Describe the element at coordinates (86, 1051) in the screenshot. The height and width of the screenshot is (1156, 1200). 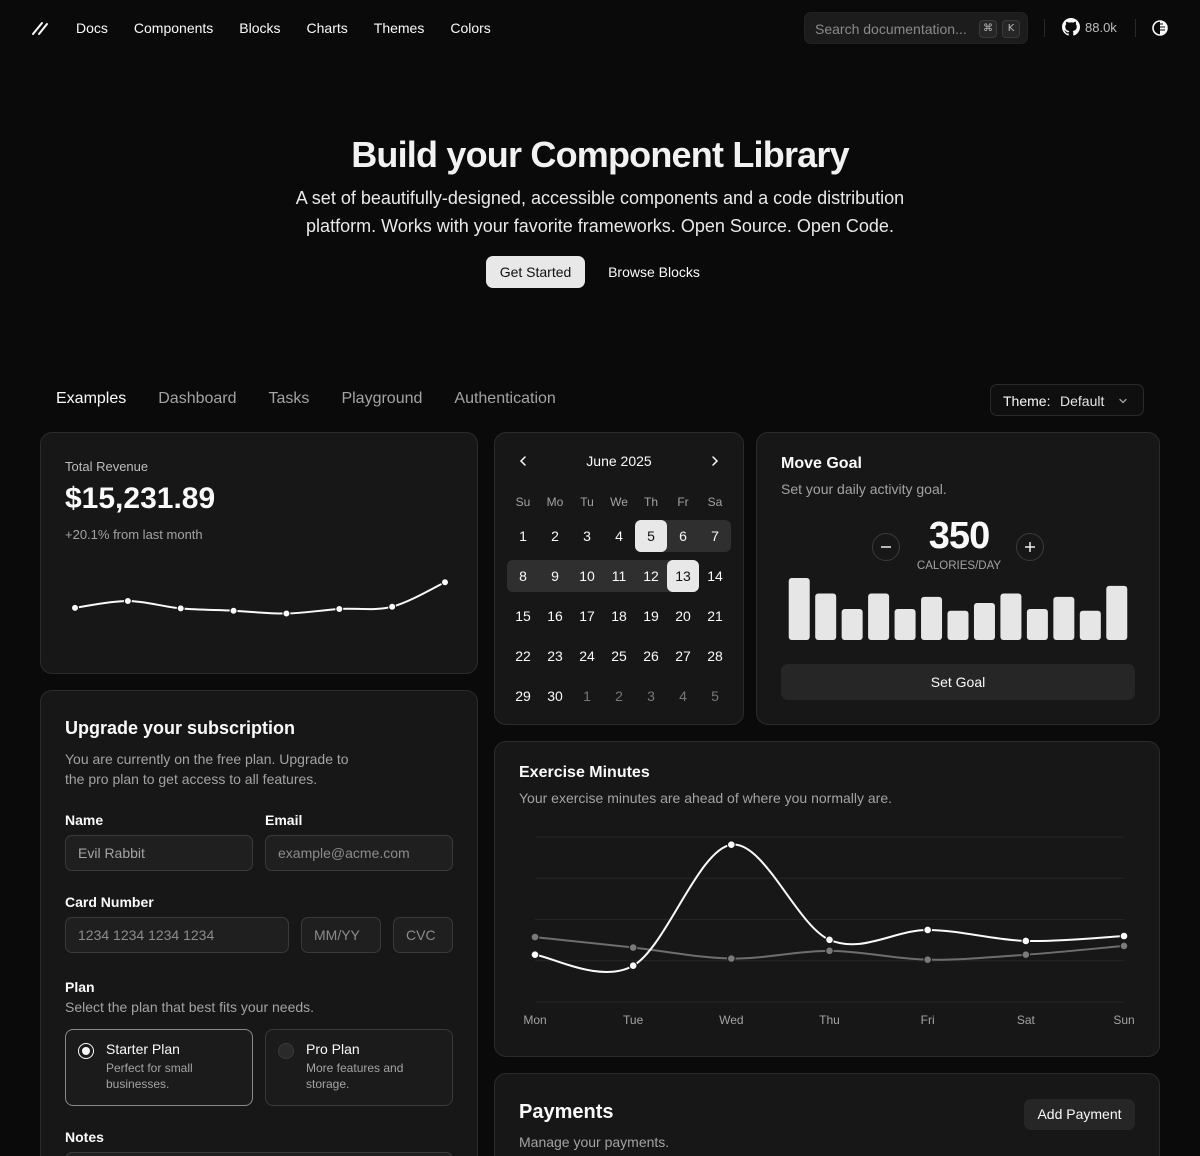
I see `radio-selected` at that location.